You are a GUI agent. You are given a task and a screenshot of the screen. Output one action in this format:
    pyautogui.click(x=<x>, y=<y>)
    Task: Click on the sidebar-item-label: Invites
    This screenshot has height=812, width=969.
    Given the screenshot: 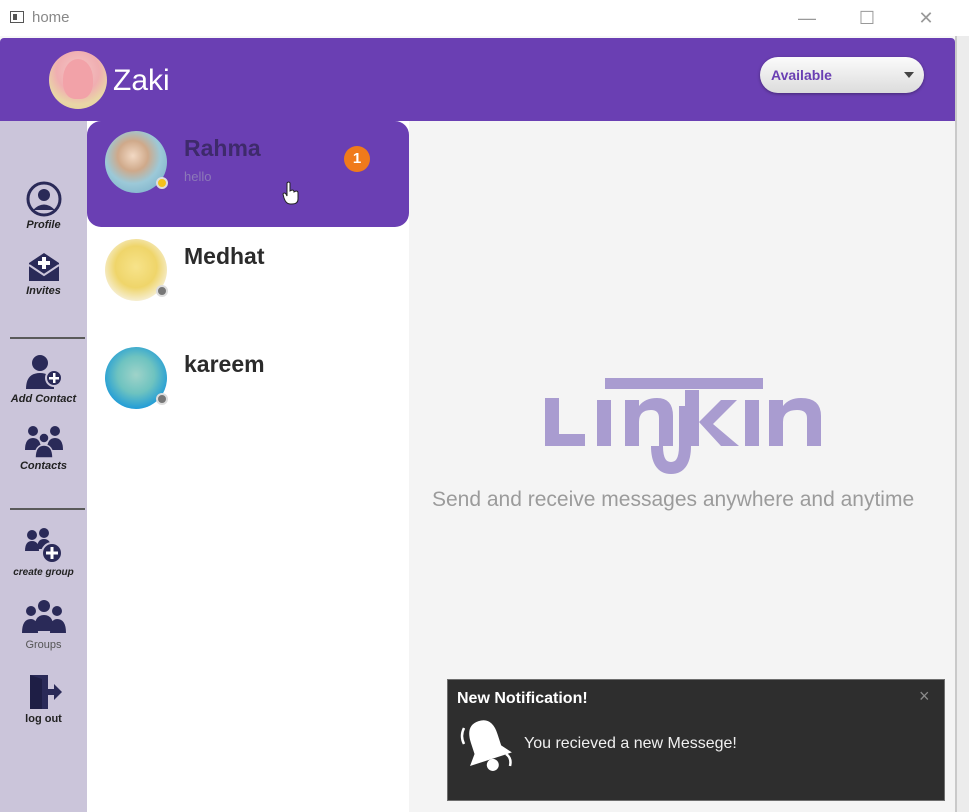 What is the action you would take?
    pyautogui.click(x=43, y=291)
    